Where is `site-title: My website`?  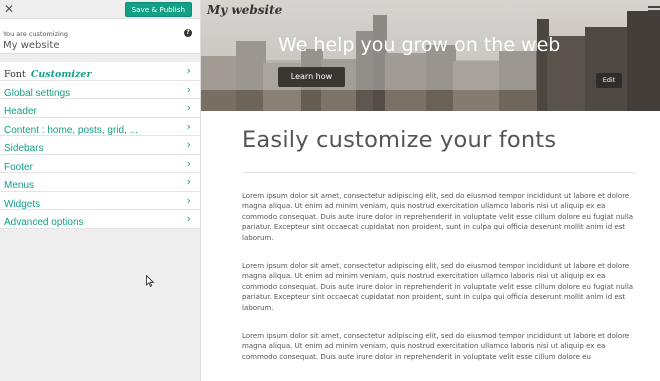 site-title: My website is located at coordinates (244, 10).